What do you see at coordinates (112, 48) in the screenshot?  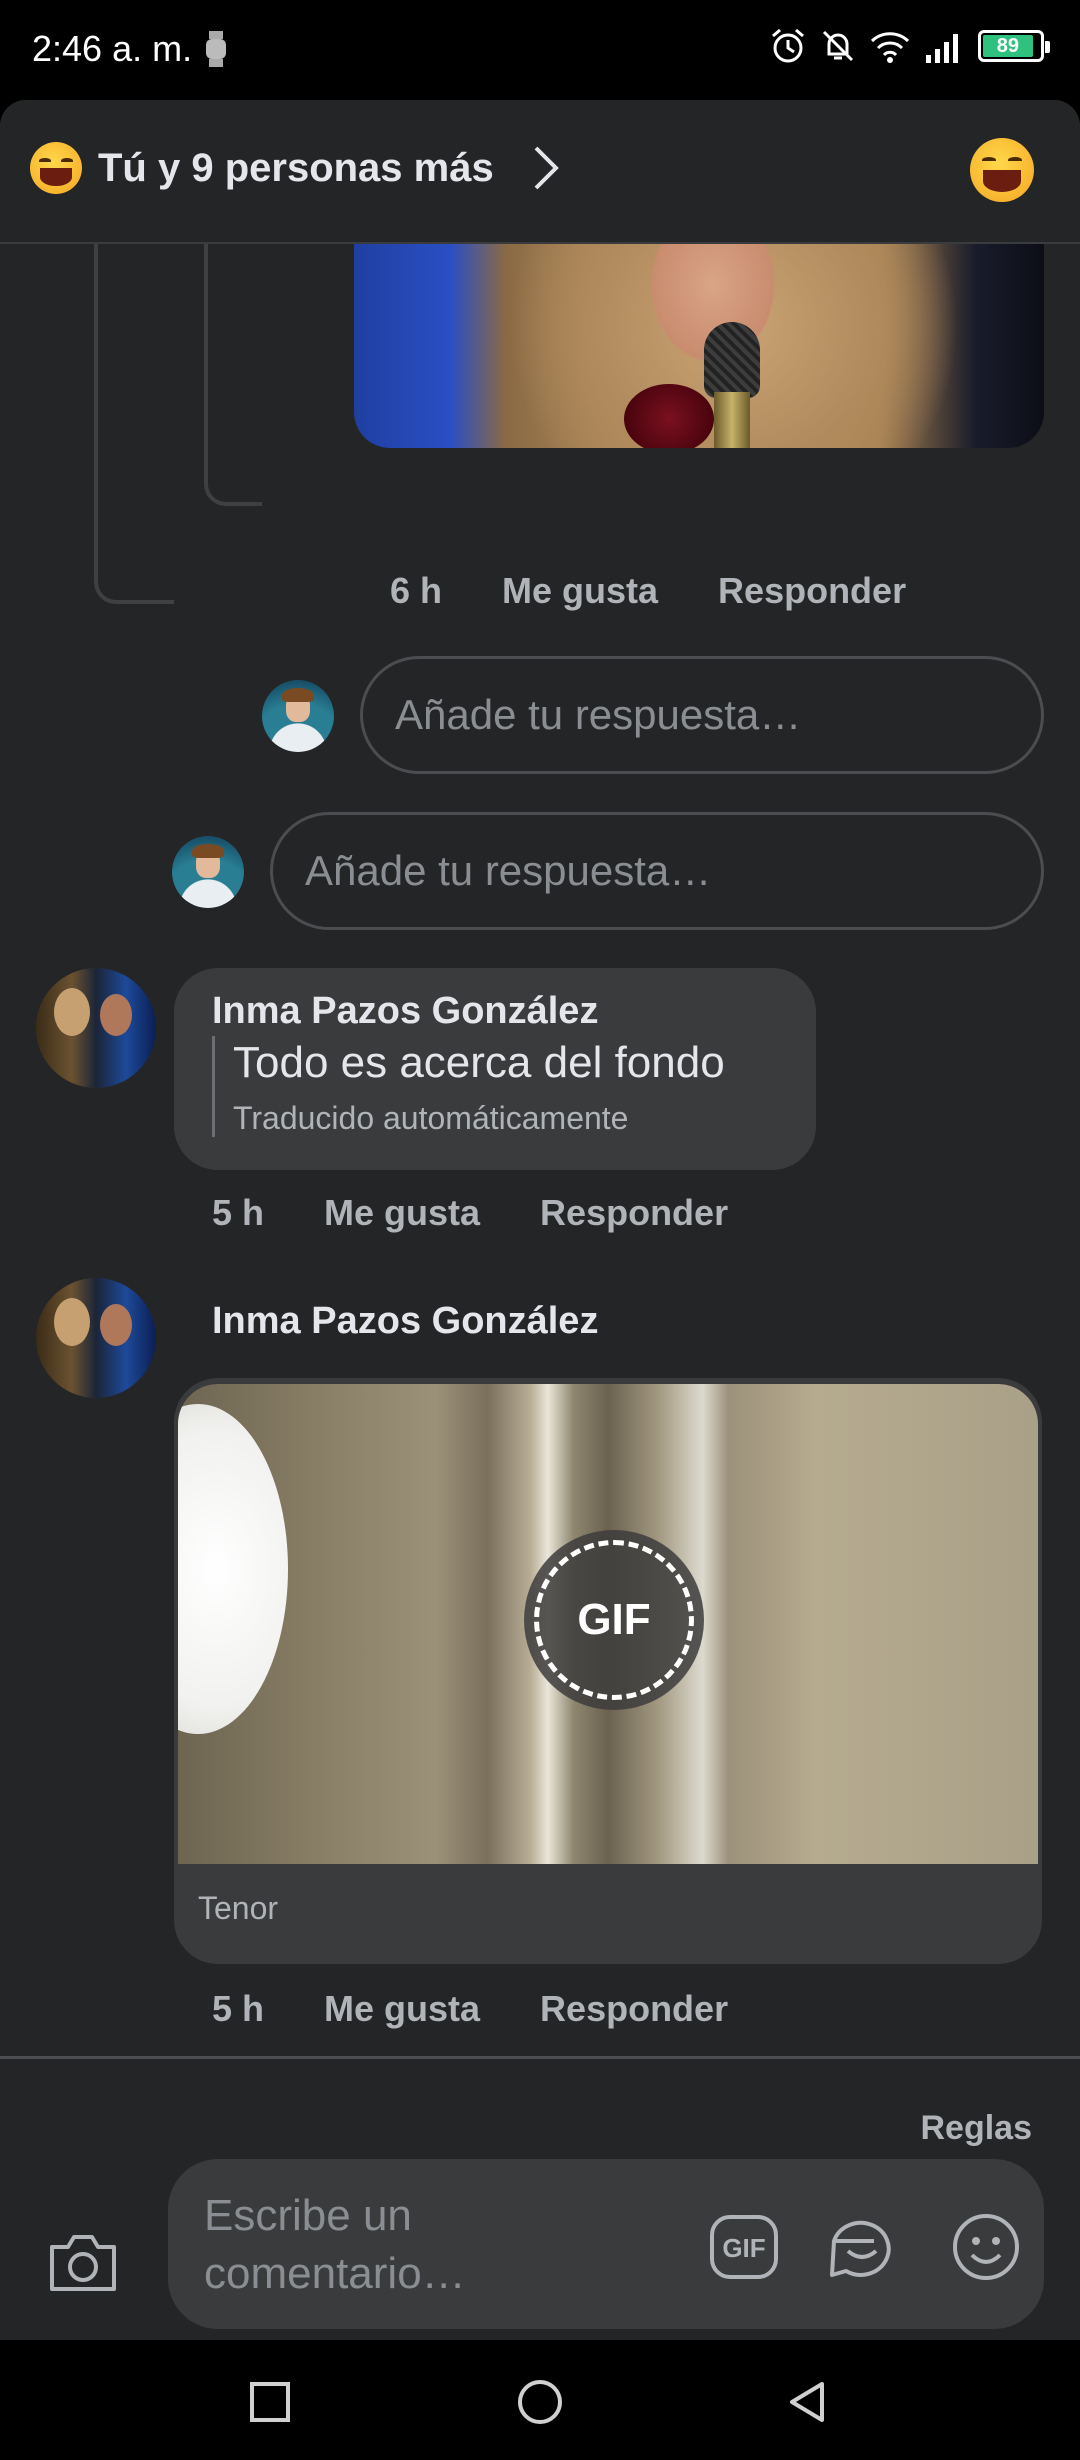 I see `clock-text: 2:46 a. m.` at bounding box center [112, 48].